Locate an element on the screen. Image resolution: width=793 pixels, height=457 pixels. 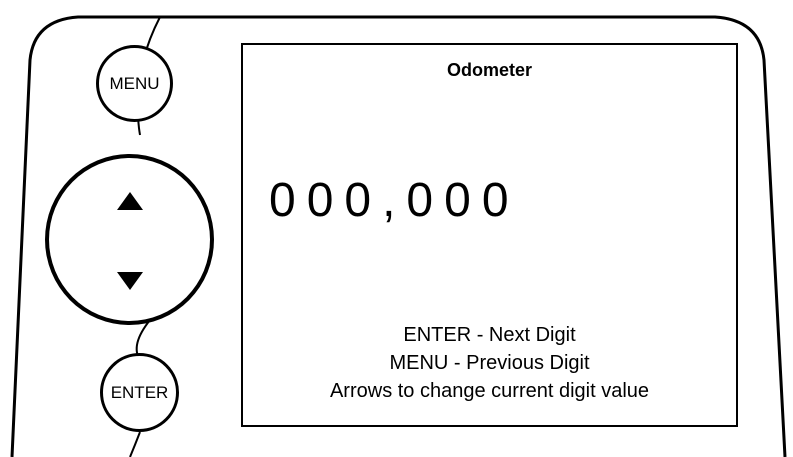
instruction-line: Arrows to change current digit value is located at coordinates (489, 391).